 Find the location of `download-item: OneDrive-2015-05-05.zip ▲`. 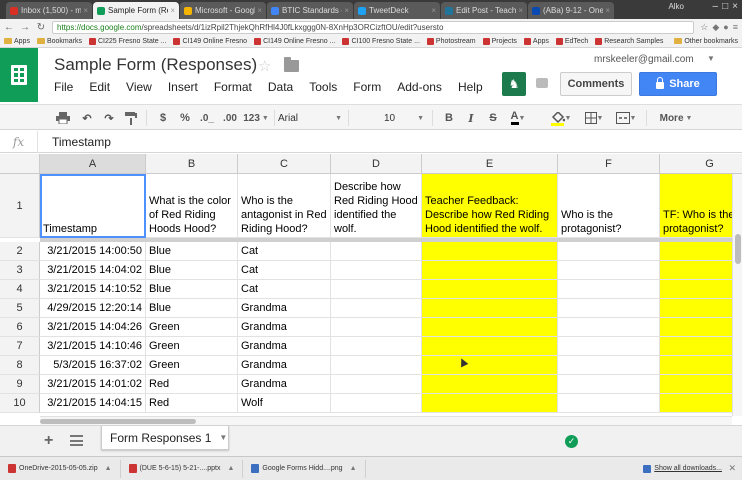

download-item: OneDrive-2015-05-05.zip ▲ is located at coordinates (60, 468).